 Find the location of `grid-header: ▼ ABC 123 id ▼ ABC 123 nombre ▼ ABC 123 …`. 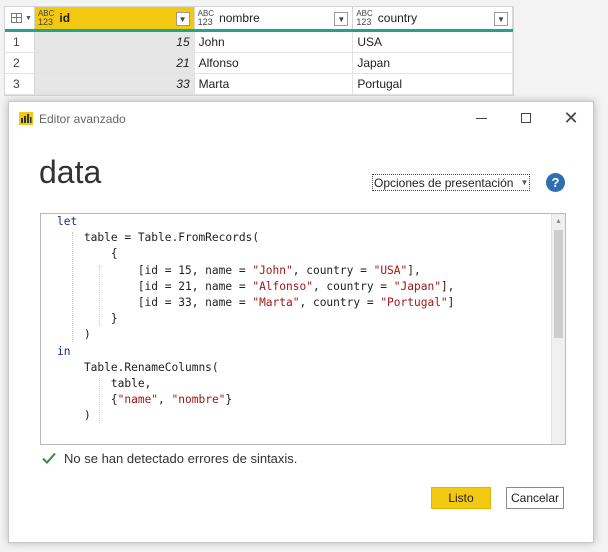

grid-header: ▼ ABC 123 id ▼ ABC 123 nombre ▼ ABC 123 … is located at coordinates (259, 19).